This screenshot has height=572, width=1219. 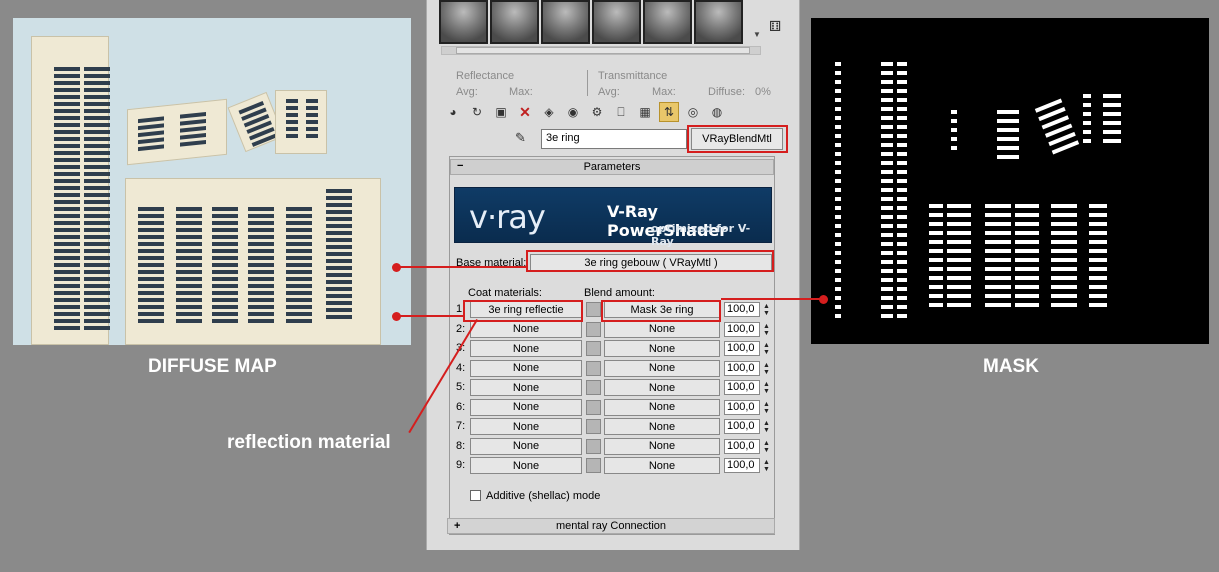 I want to click on mask-caption: MASK, so click(x=1011, y=366).